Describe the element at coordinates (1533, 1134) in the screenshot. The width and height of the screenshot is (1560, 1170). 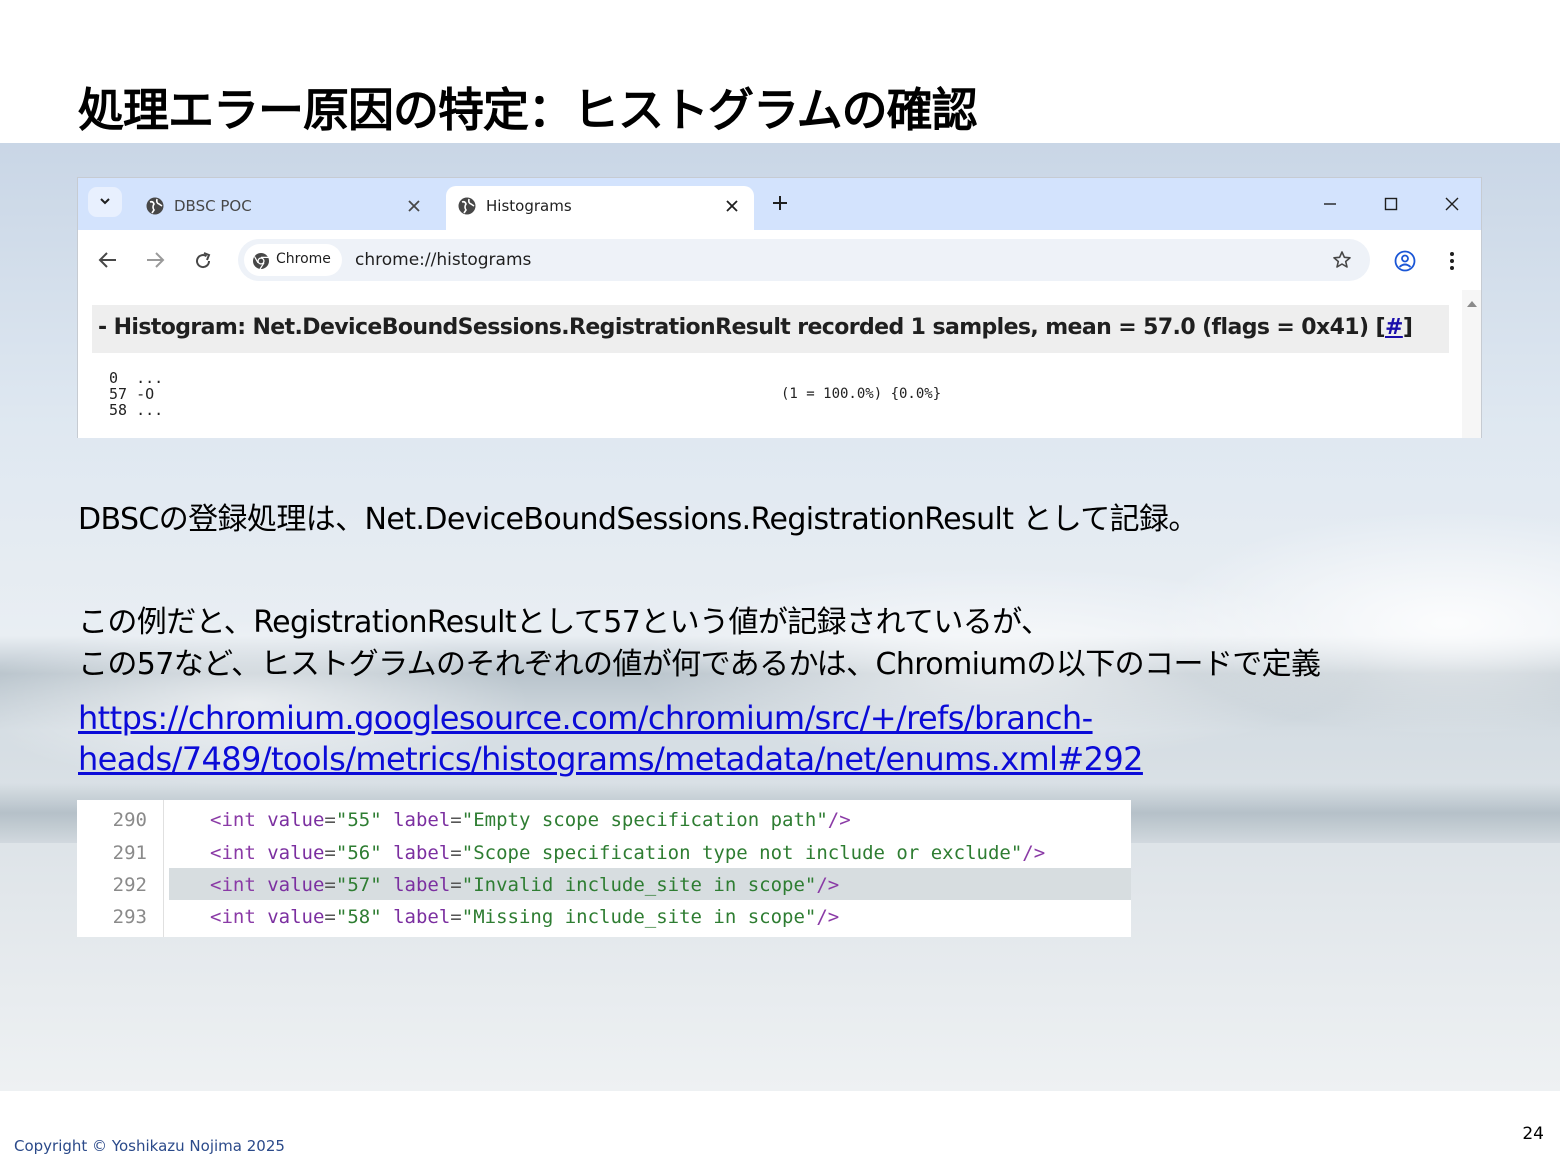
I see `page-number: 24` at that location.